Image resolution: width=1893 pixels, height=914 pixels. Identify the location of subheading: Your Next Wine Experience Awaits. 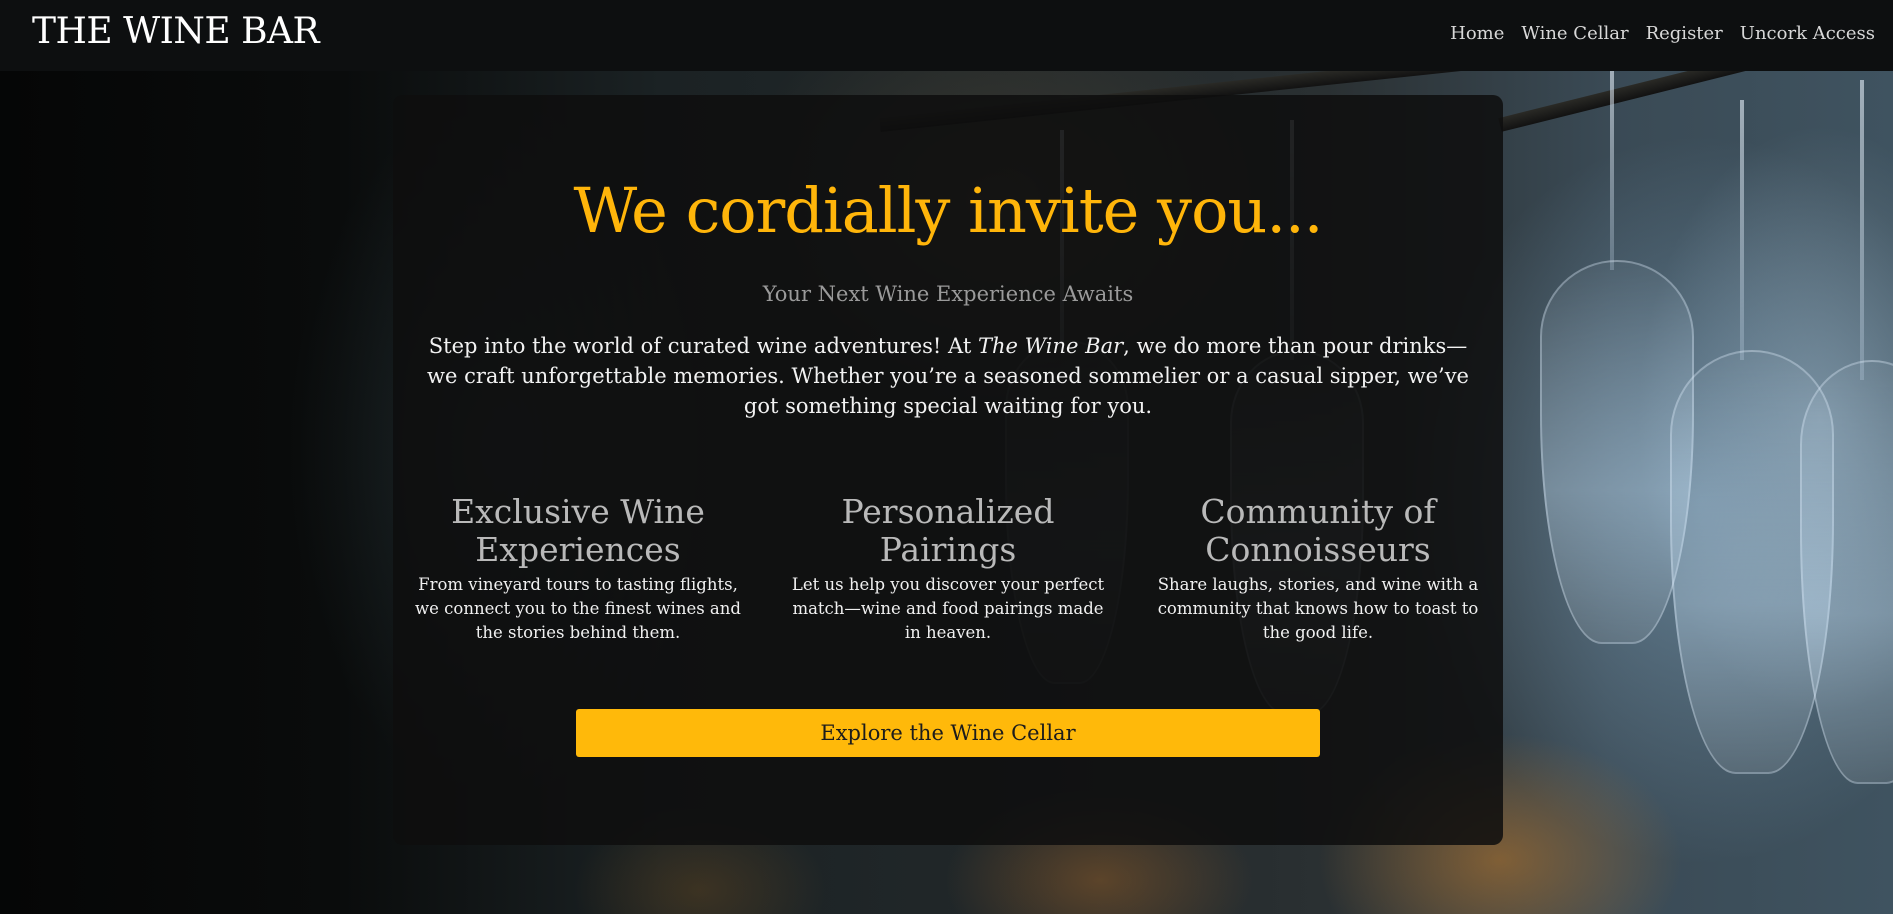
(948, 294).